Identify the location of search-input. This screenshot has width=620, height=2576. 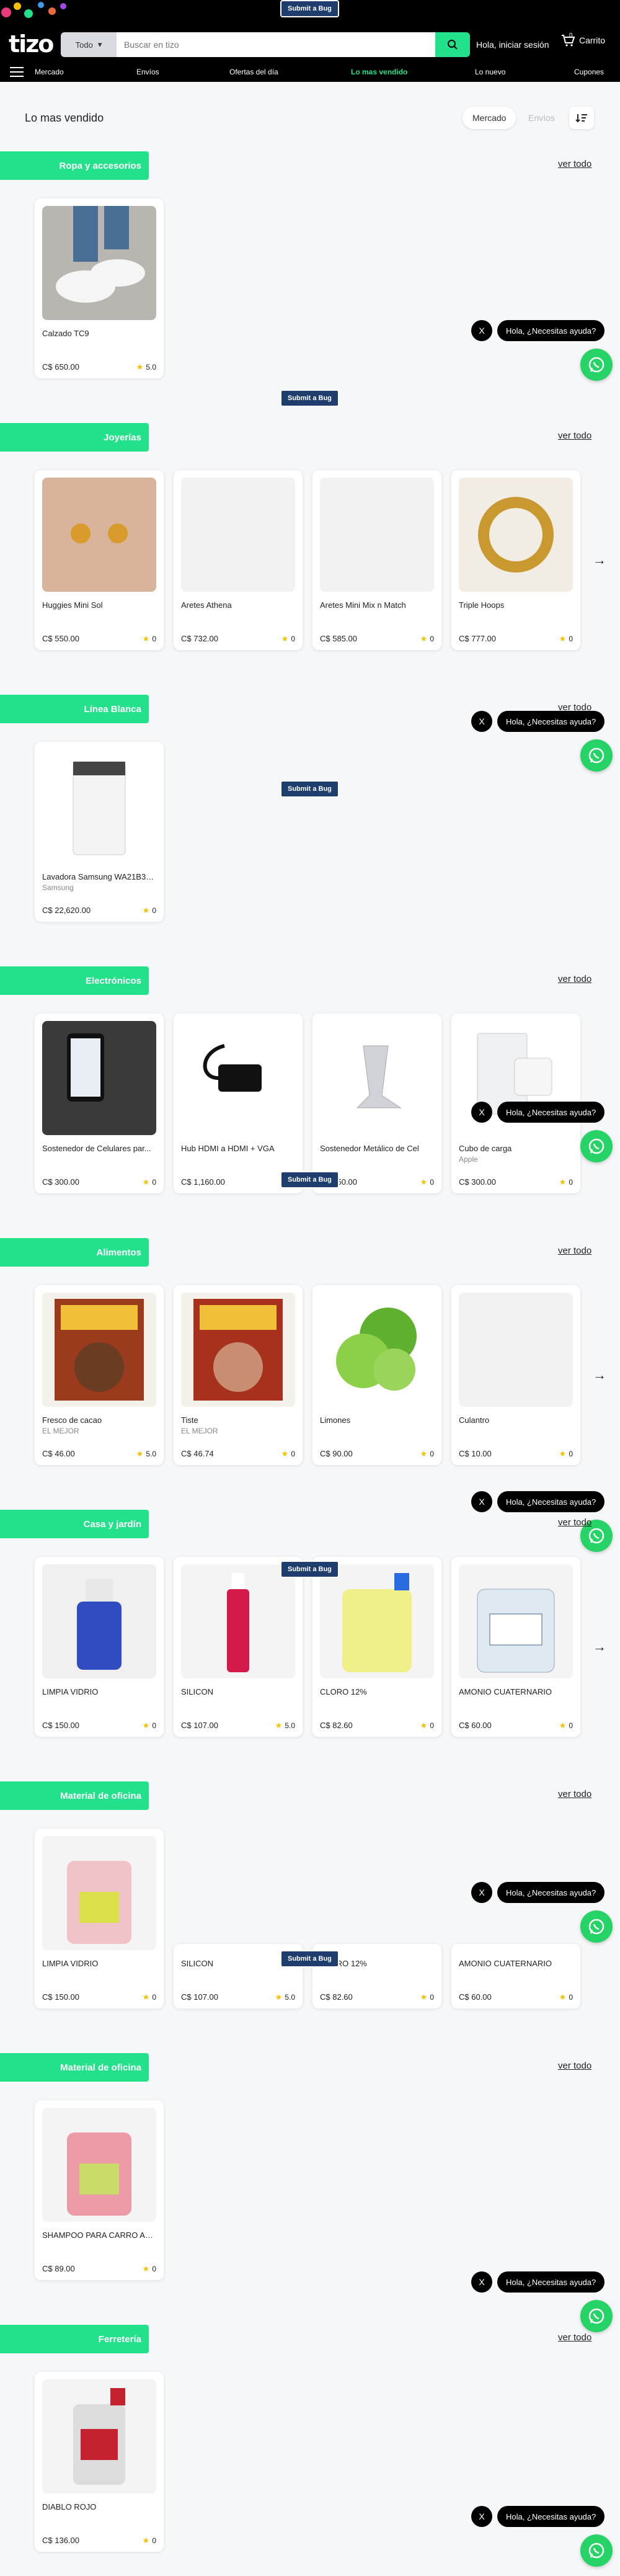
(276, 44).